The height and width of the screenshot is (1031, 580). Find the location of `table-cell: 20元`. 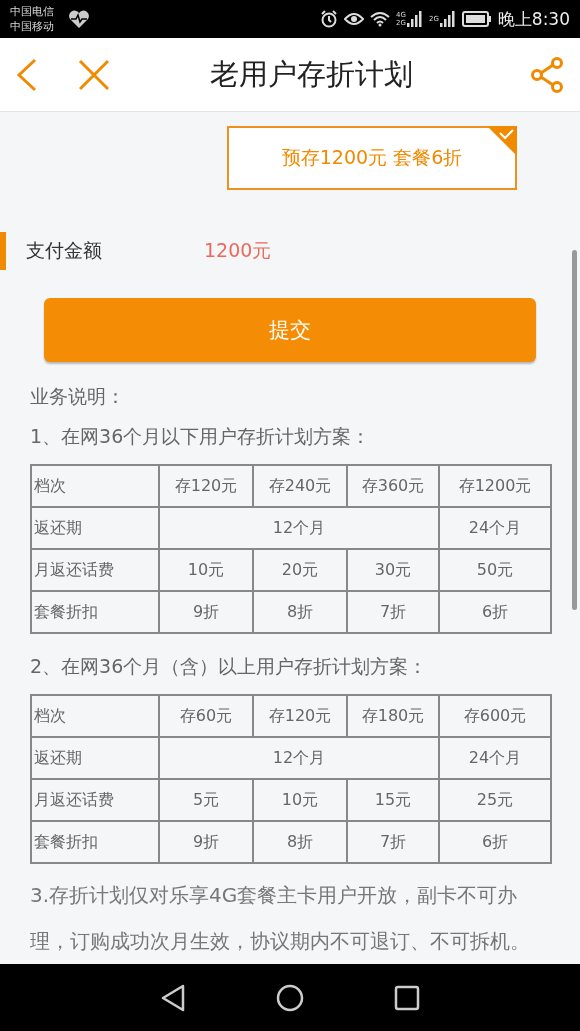

table-cell: 20元 is located at coordinates (300, 570).